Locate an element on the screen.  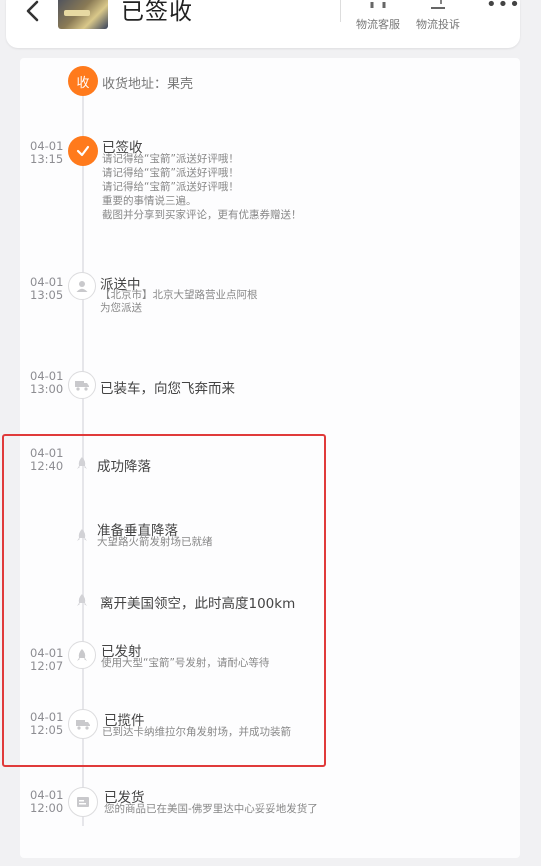
event-status: 离开美国领空，此时高度100km is located at coordinates (198, 604).